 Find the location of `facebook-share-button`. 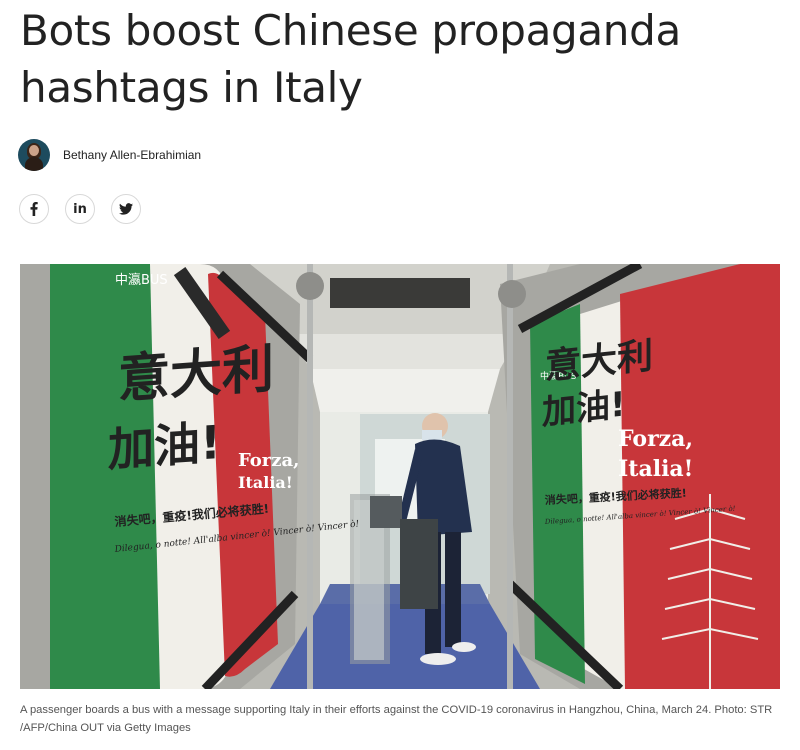

facebook-share-button is located at coordinates (34, 209).